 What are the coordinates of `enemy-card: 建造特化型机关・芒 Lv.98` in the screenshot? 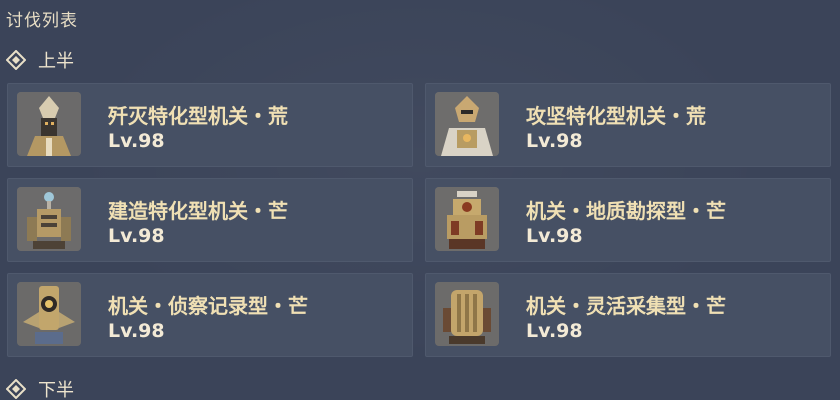 It's located at (210, 220).